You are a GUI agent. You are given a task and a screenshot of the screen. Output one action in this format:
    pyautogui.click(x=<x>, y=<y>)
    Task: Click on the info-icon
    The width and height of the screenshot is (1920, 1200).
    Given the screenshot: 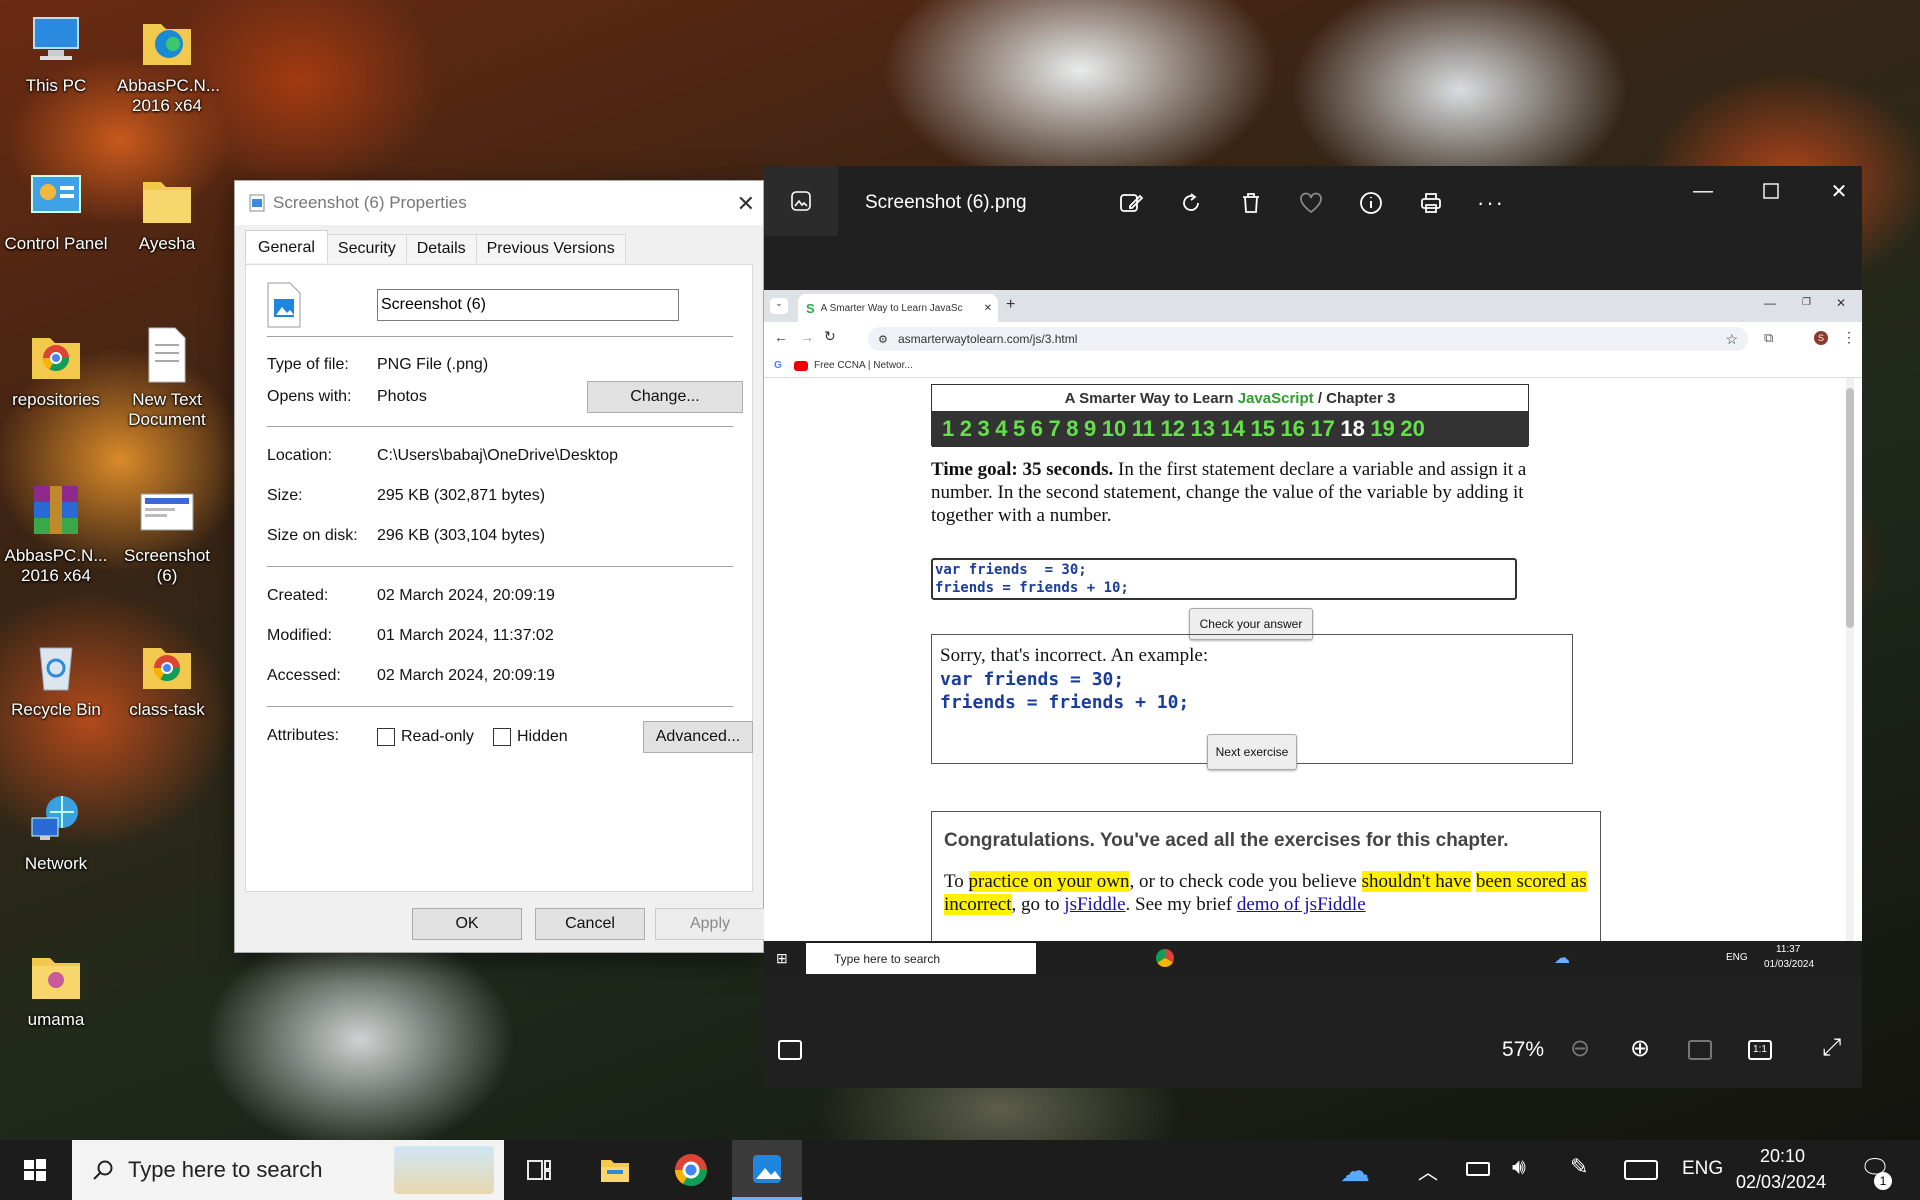 What is the action you would take?
    pyautogui.click(x=1371, y=203)
    